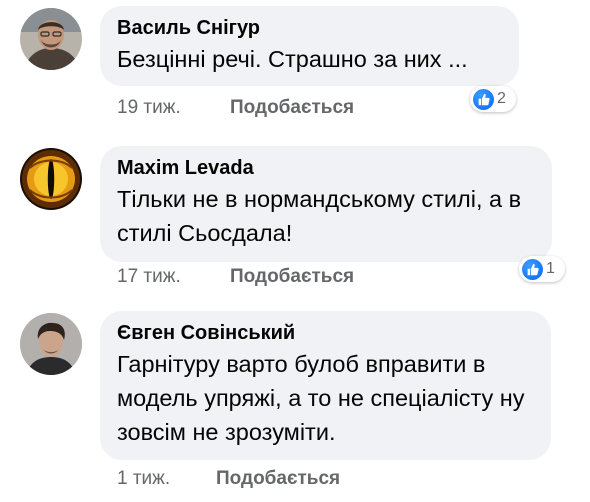 Image resolution: width=590 pixels, height=502 pixels. I want to click on comment-timestamp: 1 тиж., so click(143, 479).